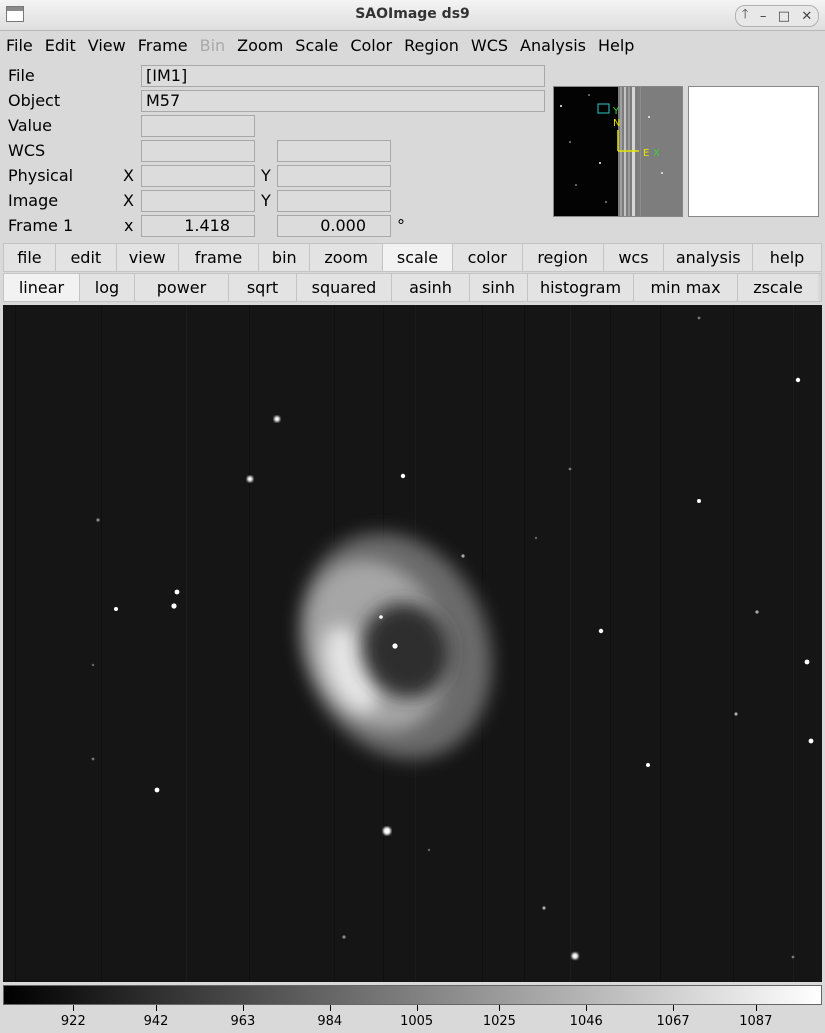  What do you see at coordinates (401, 225) in the screenshot?
I see `degree-label: °` at bounding box center [401, 225].